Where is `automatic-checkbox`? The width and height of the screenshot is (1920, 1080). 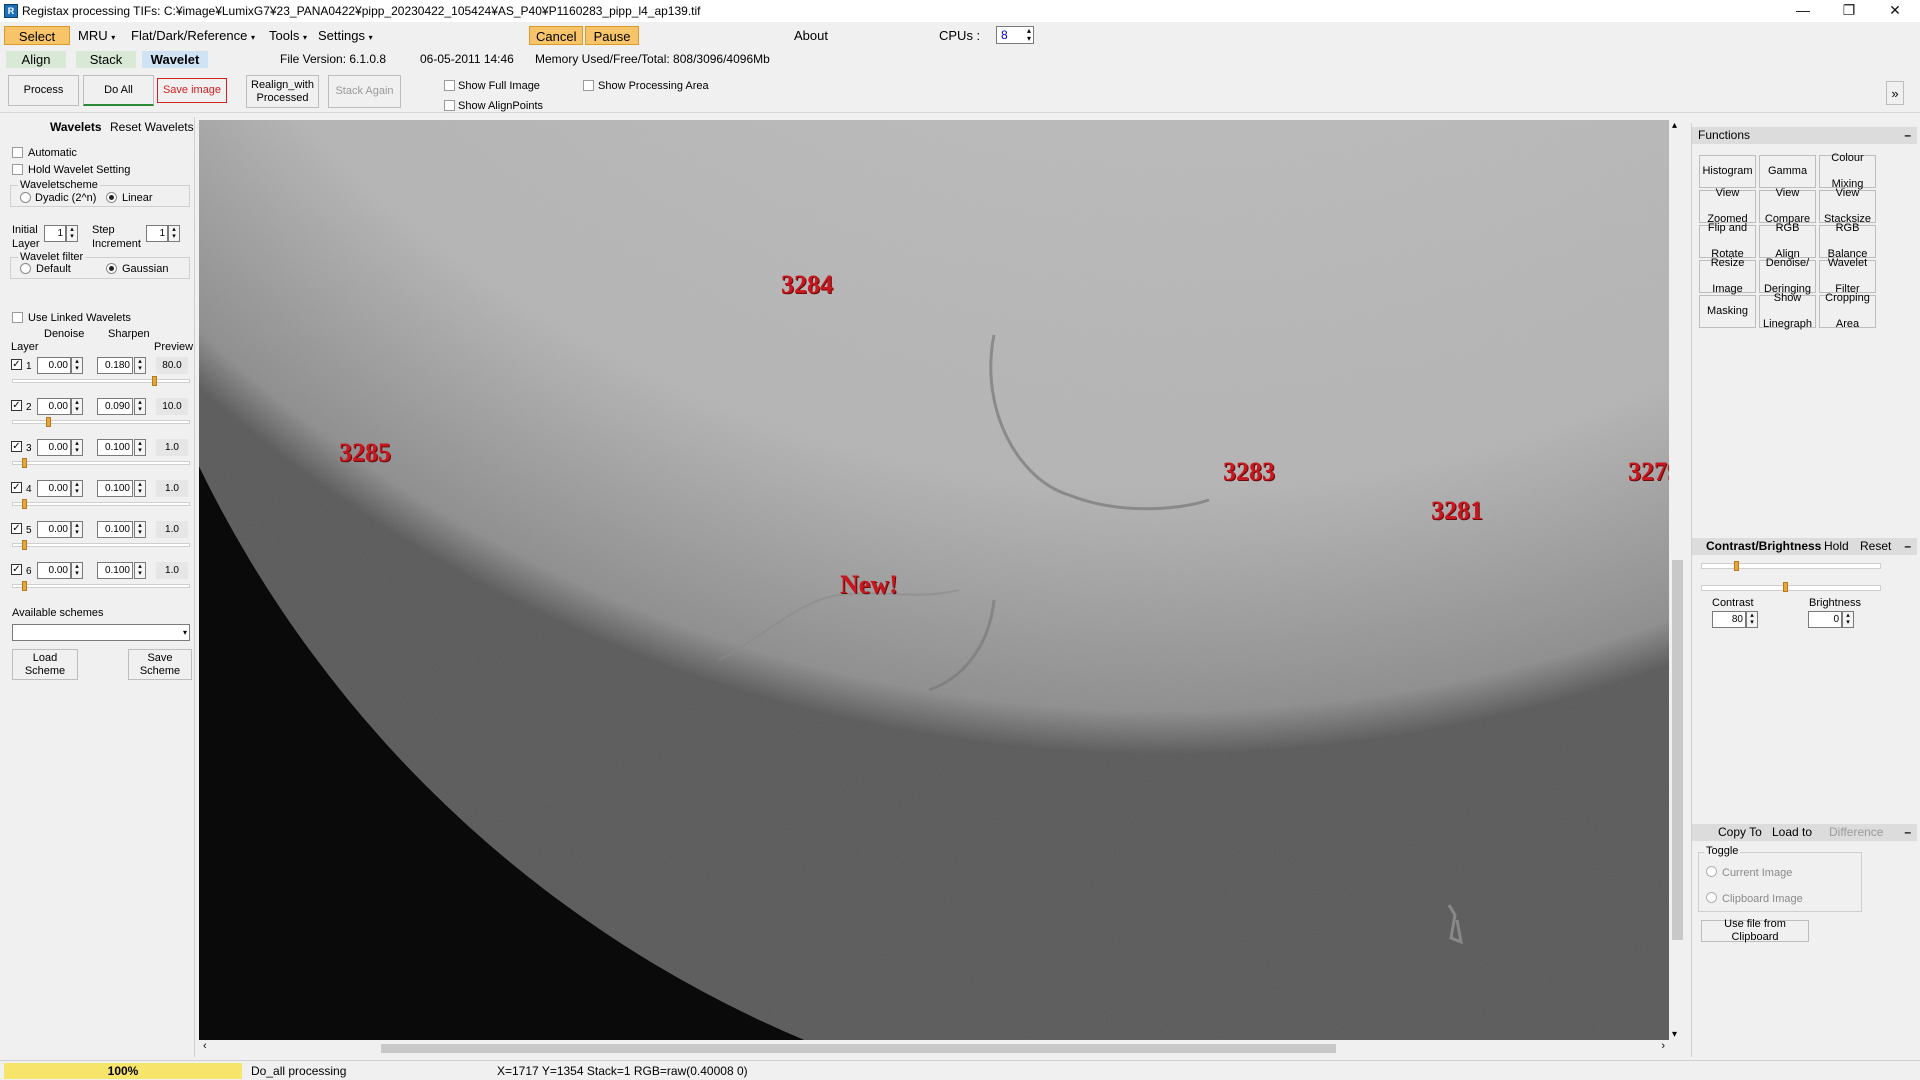 automatic-checkbox is located at coordinates (17, 152).